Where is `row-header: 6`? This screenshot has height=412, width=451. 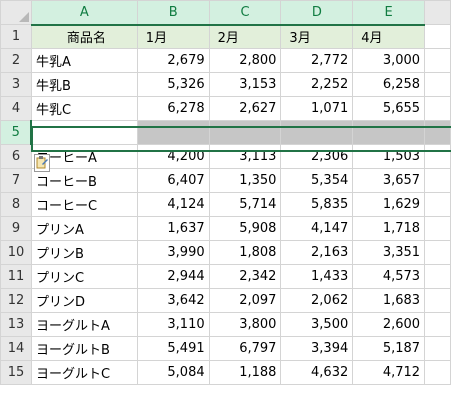 row-header: 6 is located at coordinates (16, 156).